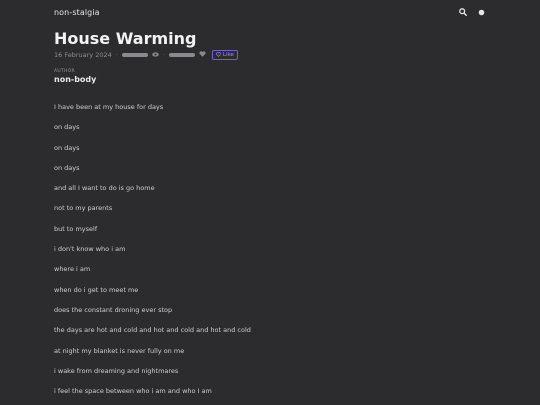  Describe the element at coordinates (64, 71) in the screenshot. I see `author-label: AUTHOR` at that location.